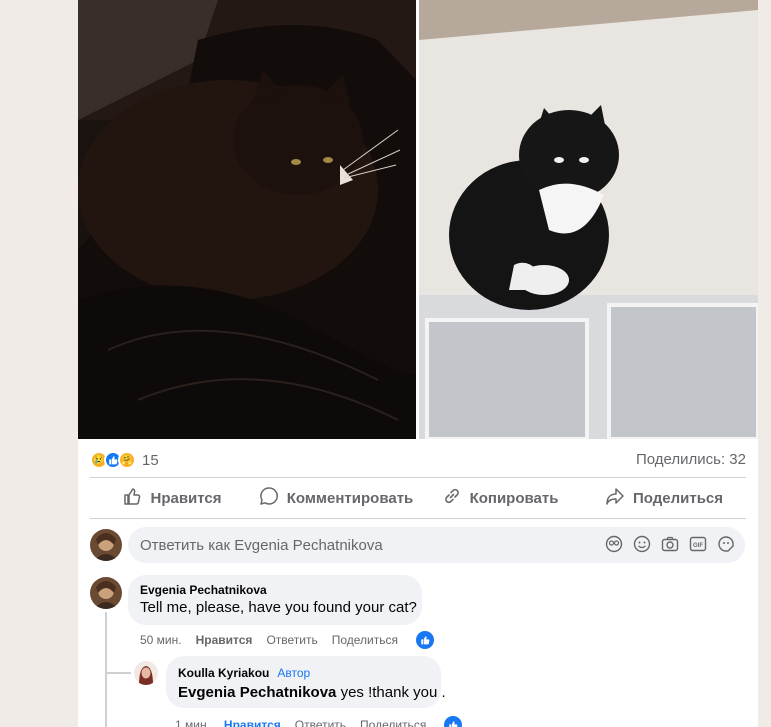 This screenshot has width=771, height=727. I want to click on commenter-avatar, so click(106, 593).